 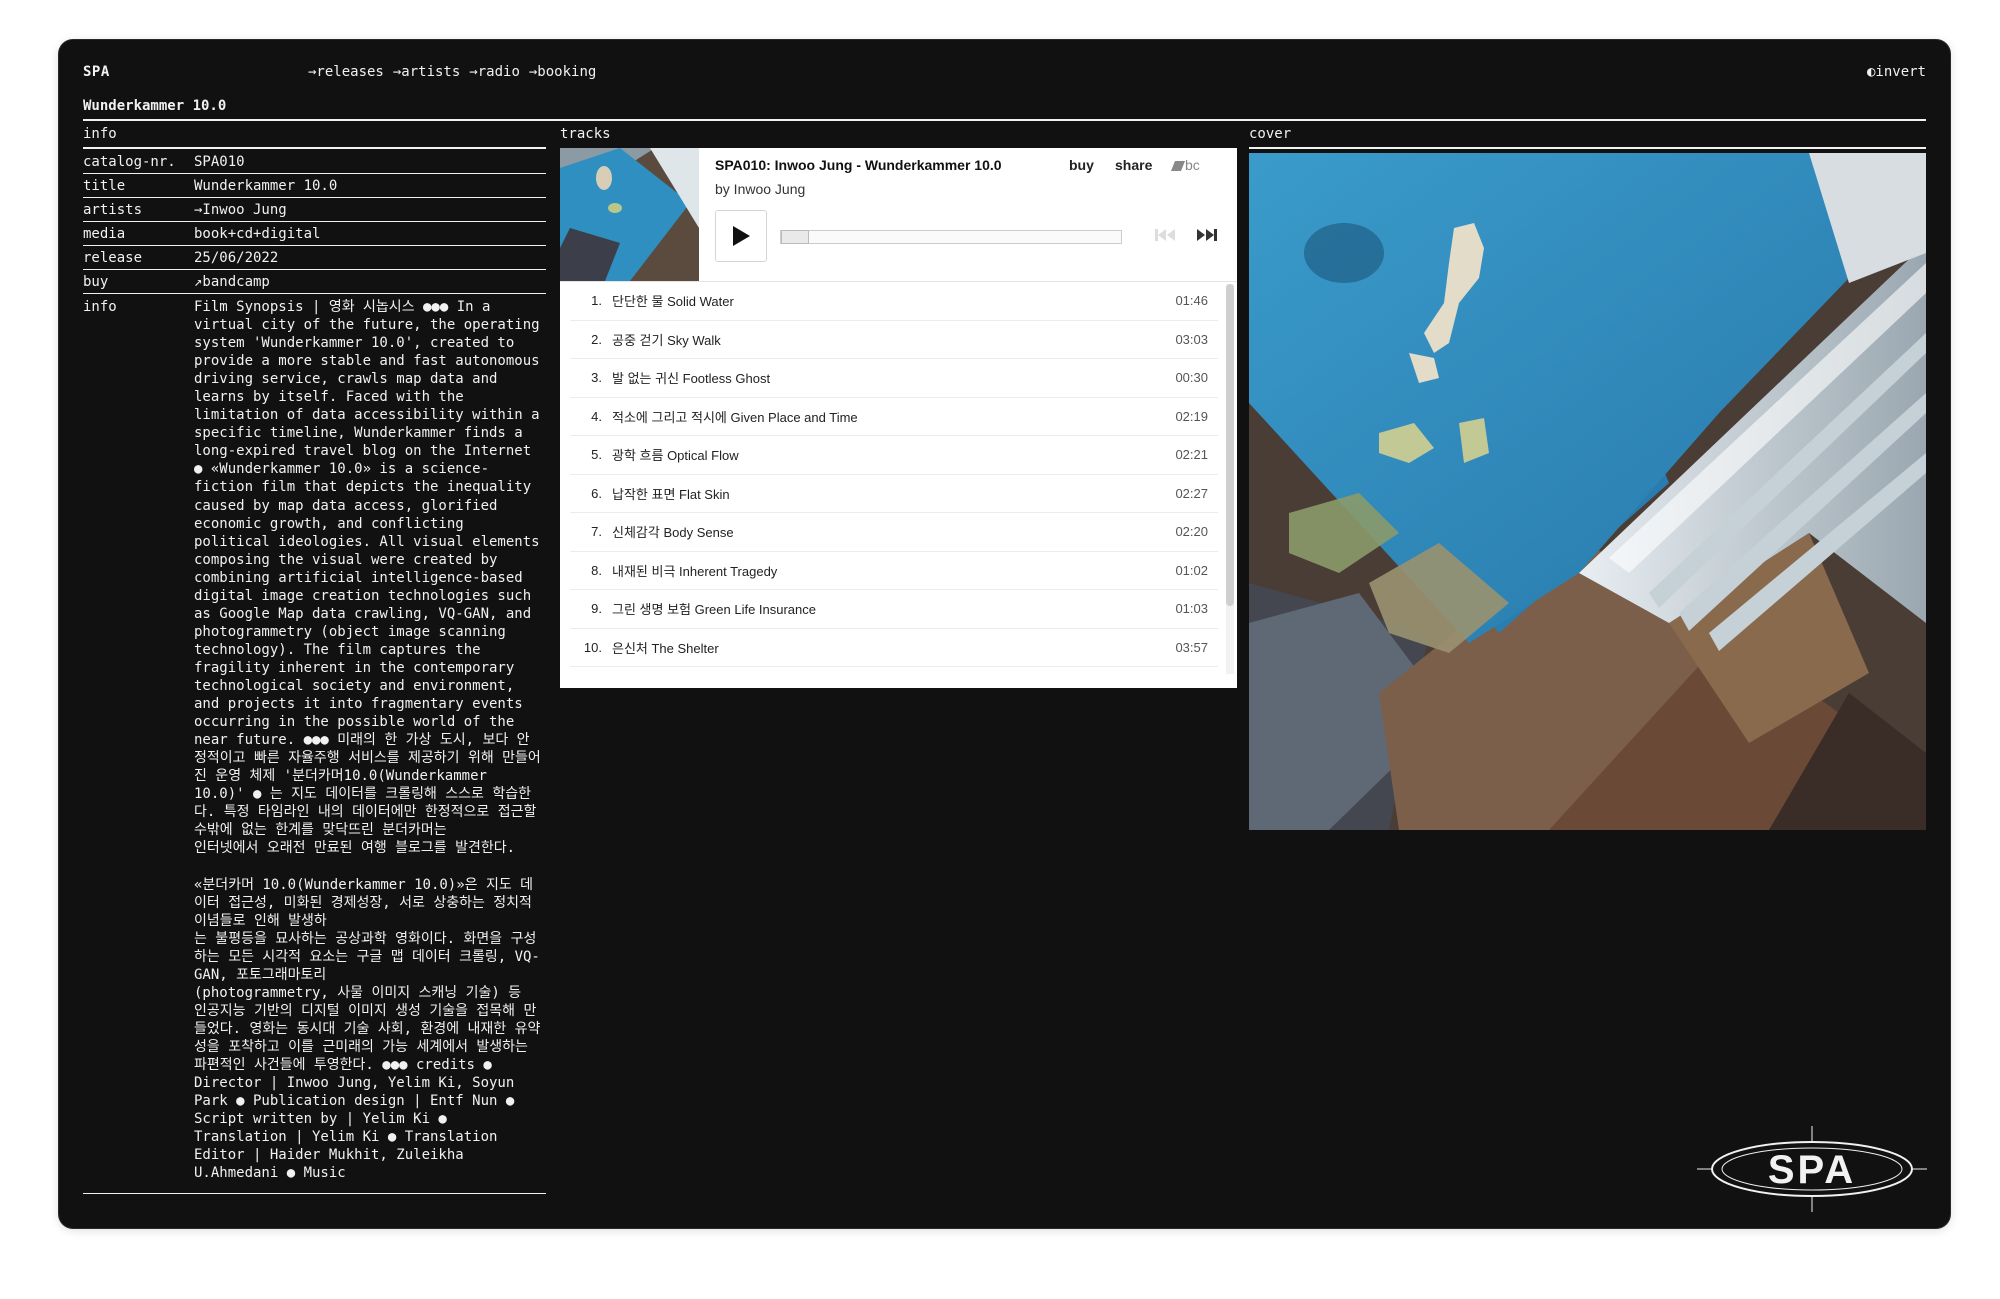 What do you see at coordinates (596, 339) in the screenshot?
I see `track-number: 2.` at bounding box center [596, 339].